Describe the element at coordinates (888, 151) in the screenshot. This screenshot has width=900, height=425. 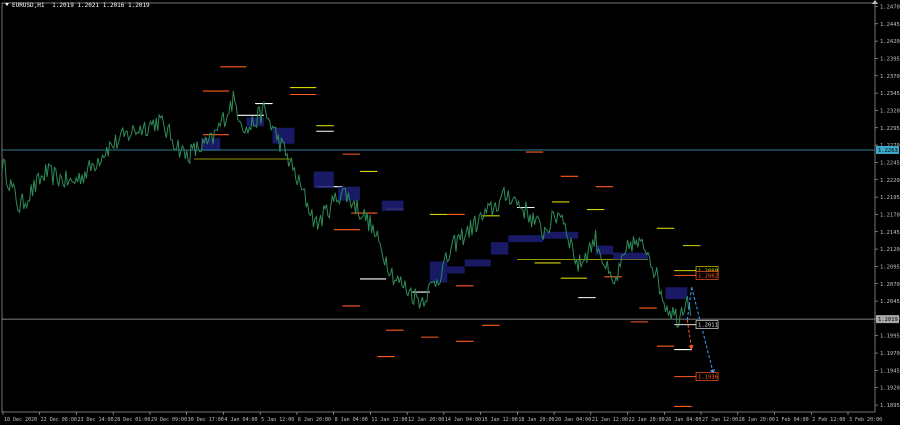
I see `price-line-tag-label: 1.2263` at that location.